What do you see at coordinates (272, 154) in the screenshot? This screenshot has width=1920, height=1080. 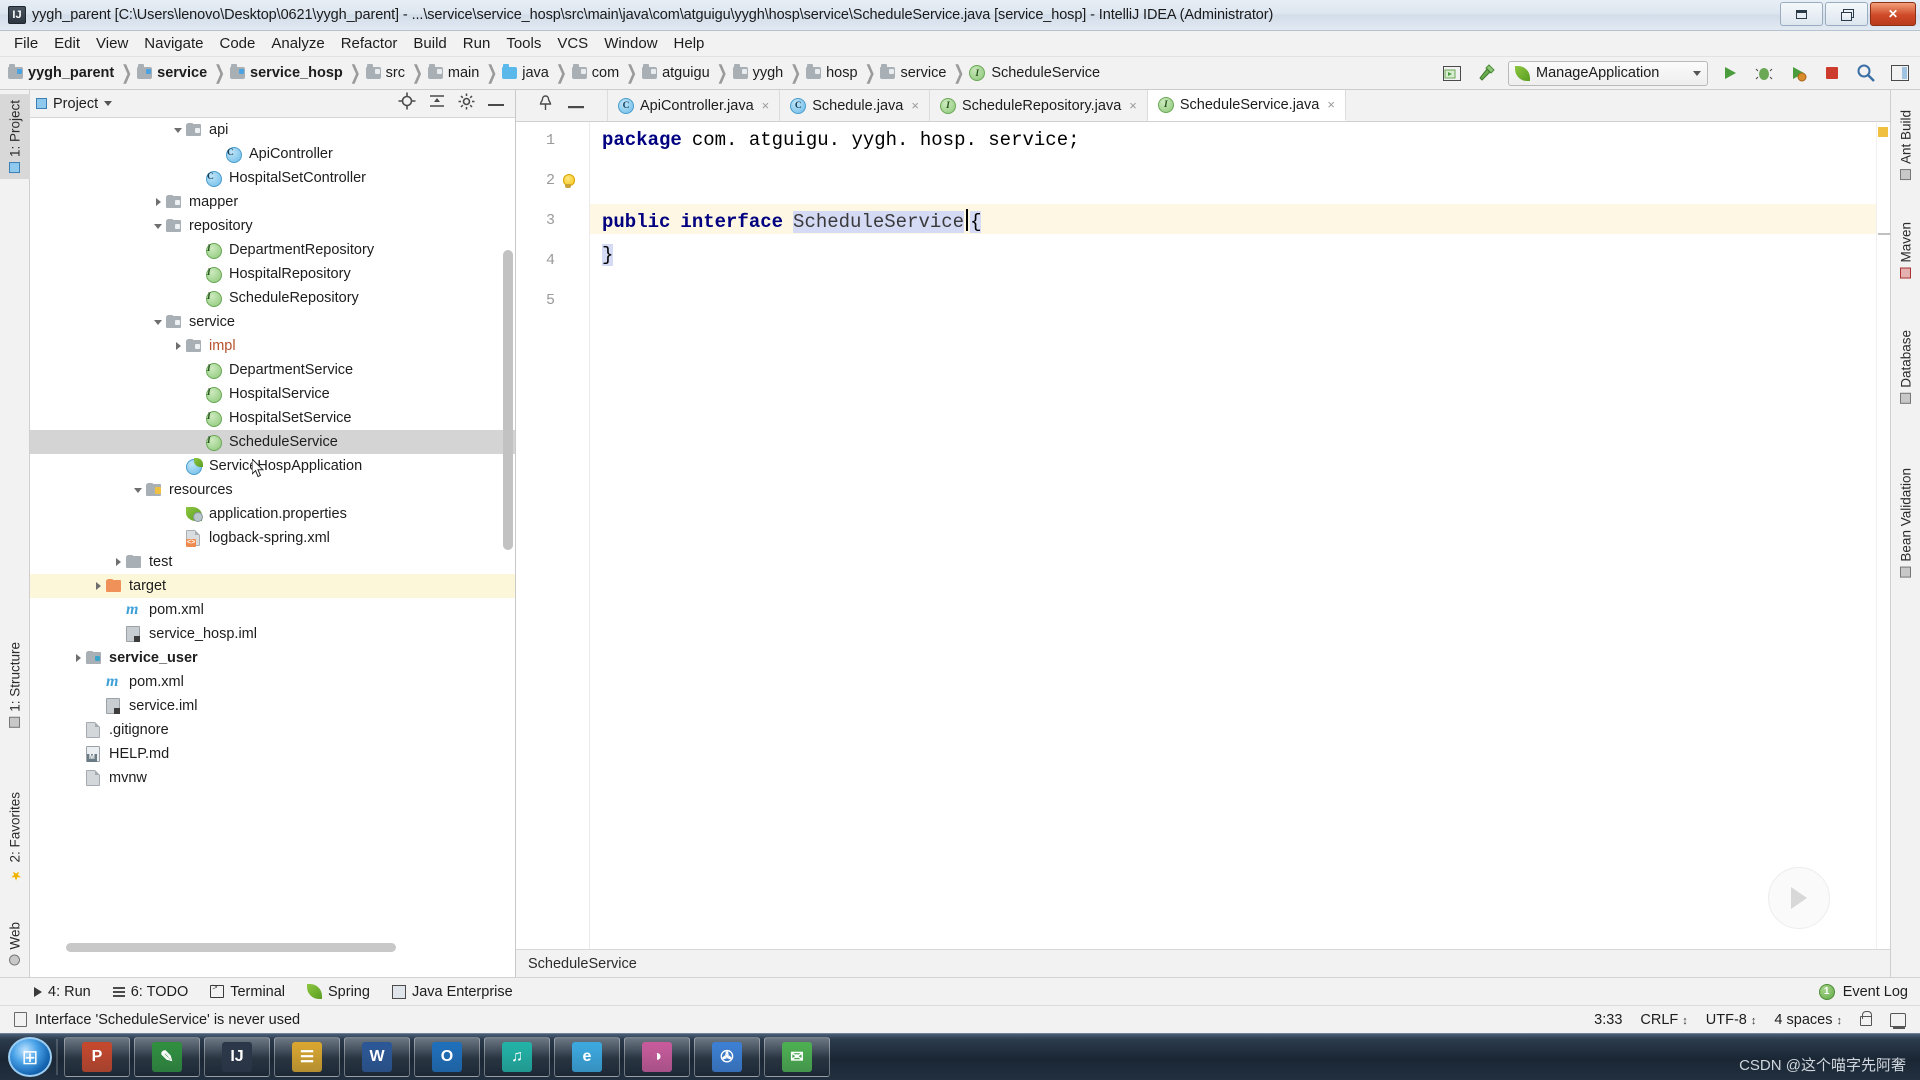 I see `tree-node-apicontroller: C ApiController` at bounding box center [272, 154].